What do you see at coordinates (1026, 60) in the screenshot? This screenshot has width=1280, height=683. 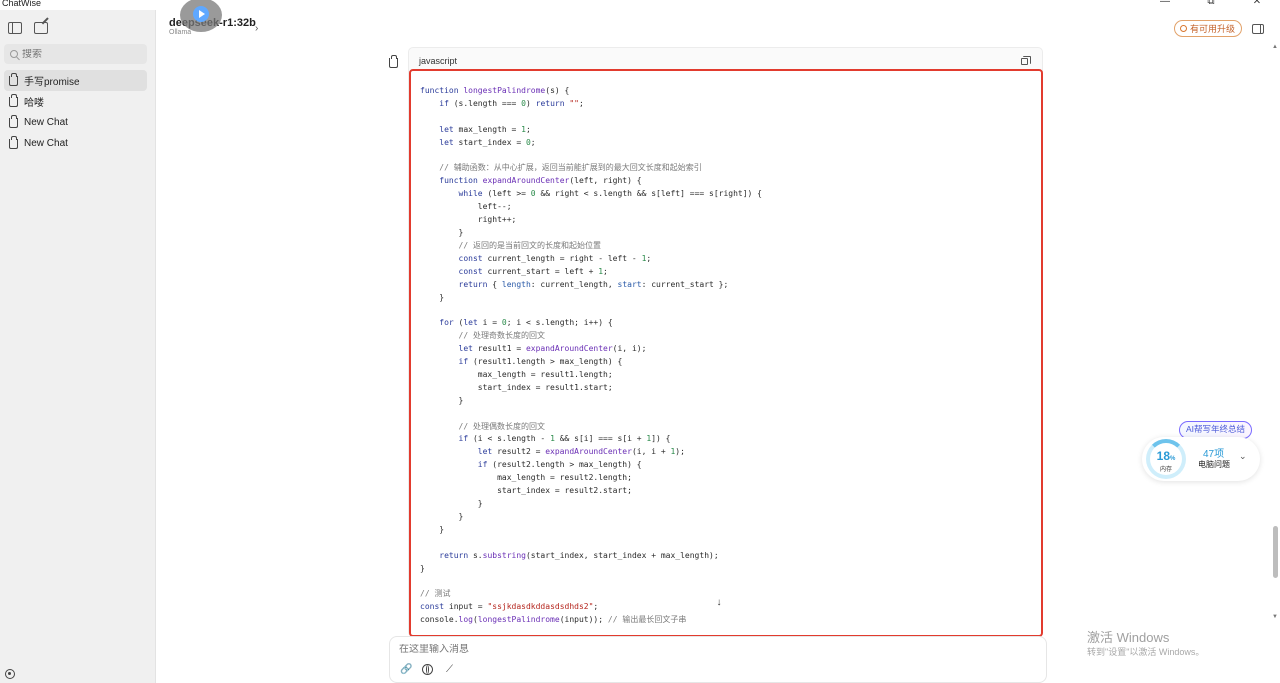 I see `copy-icon` at bounding box center [1026, 60].